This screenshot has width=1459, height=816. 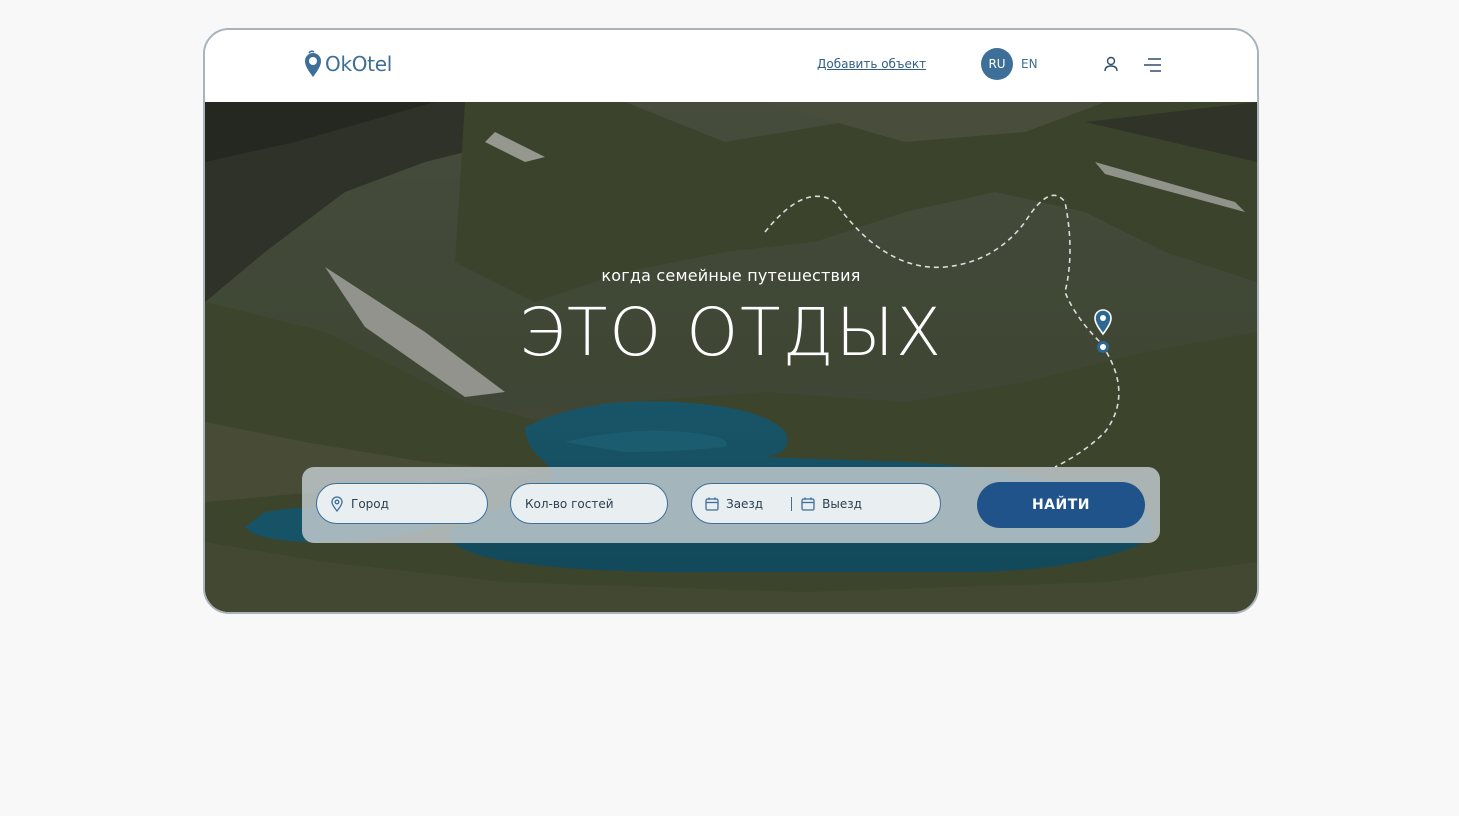 What do you see at coordinates (1111, 64) in the screenshot?
I see `user-icon` at bounding box center [1111, 64].